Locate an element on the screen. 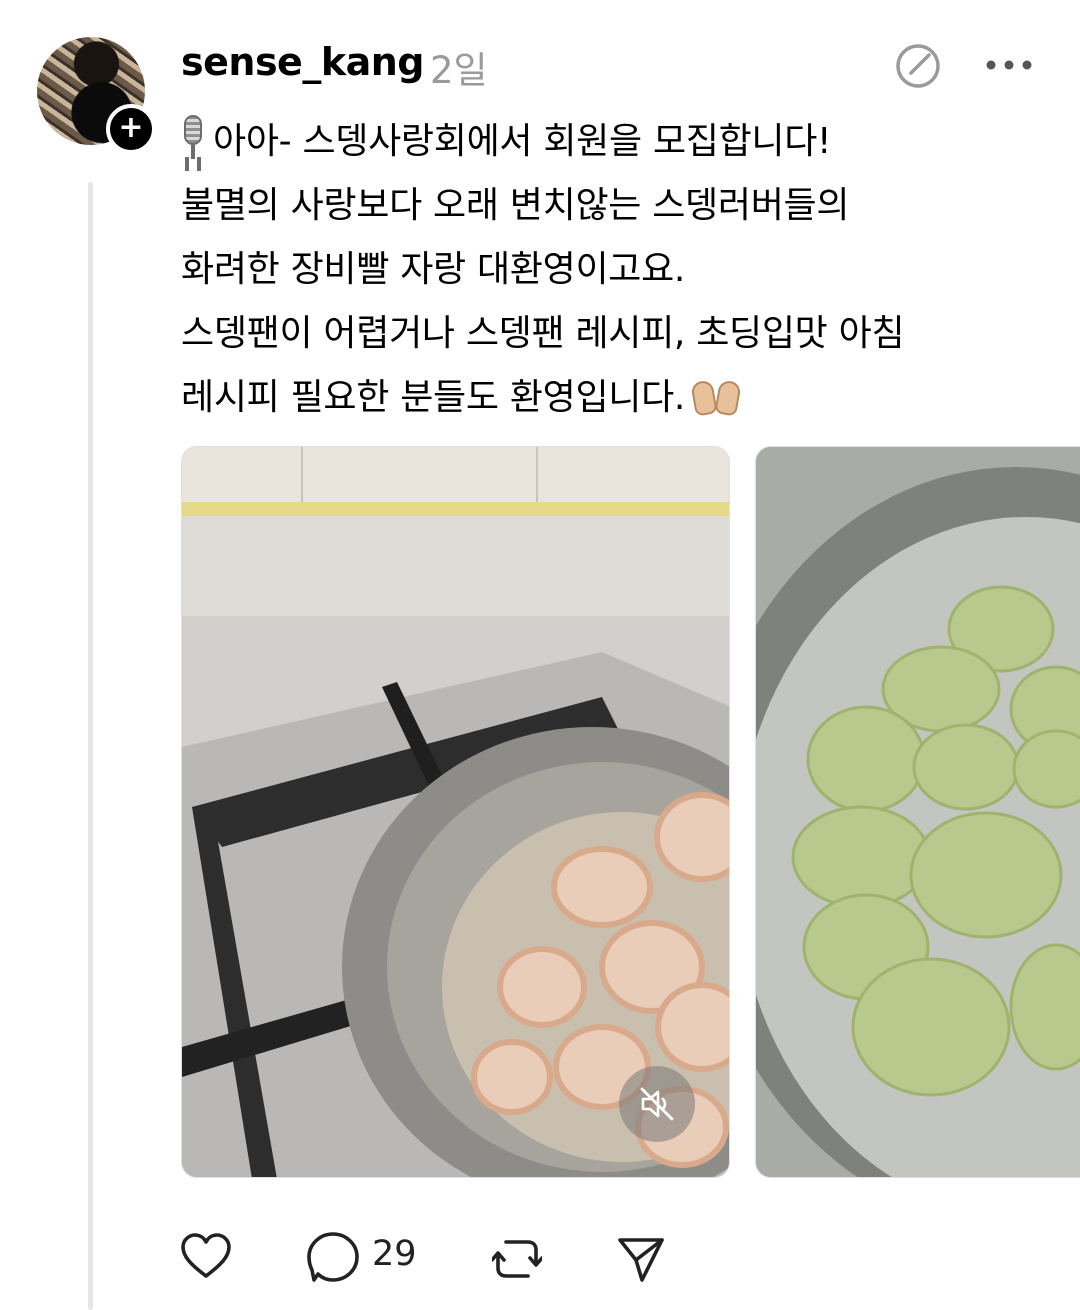 The height and width of the screenshot is (1310, 1080). edit-icon is located at coordinates (918, 66).